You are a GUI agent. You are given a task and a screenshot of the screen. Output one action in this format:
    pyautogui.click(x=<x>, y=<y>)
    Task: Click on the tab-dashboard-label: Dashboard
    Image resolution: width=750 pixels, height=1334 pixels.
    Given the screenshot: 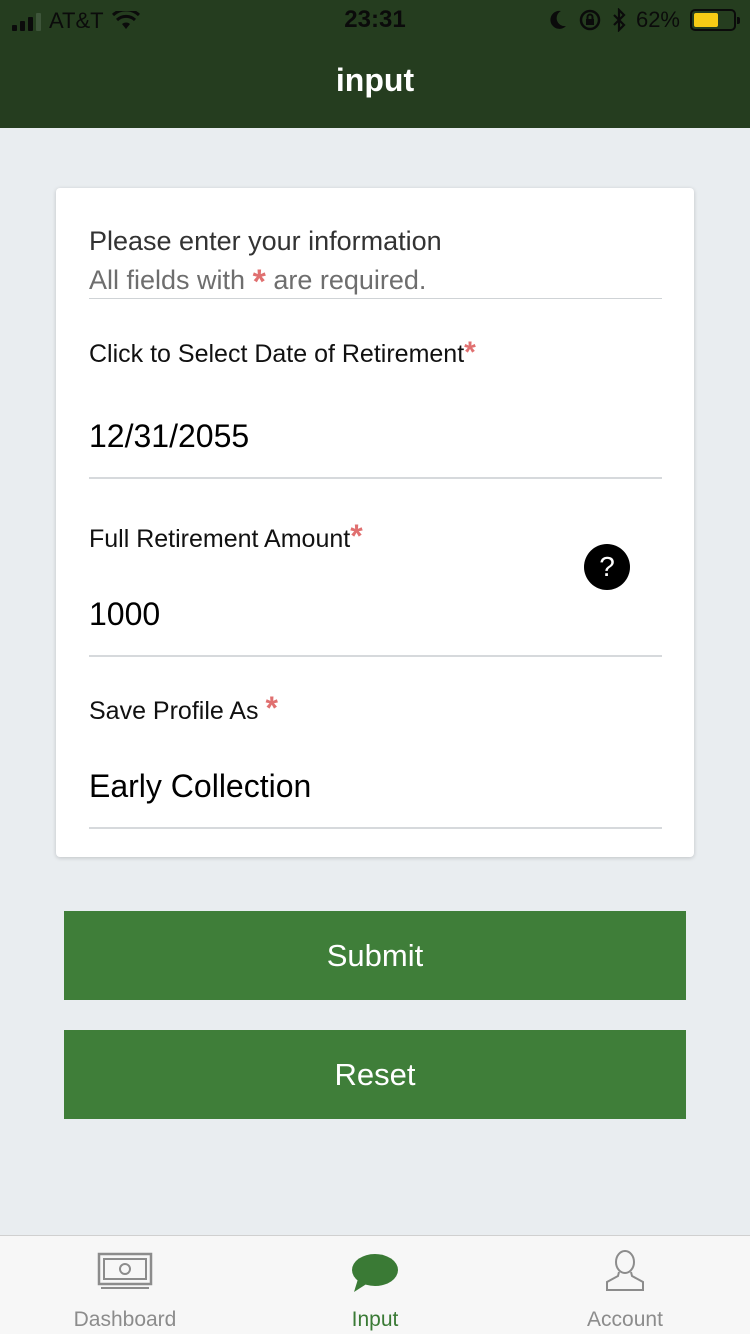 What is the action you would take?
    pyautogui.click(x=125, y=1319)
    